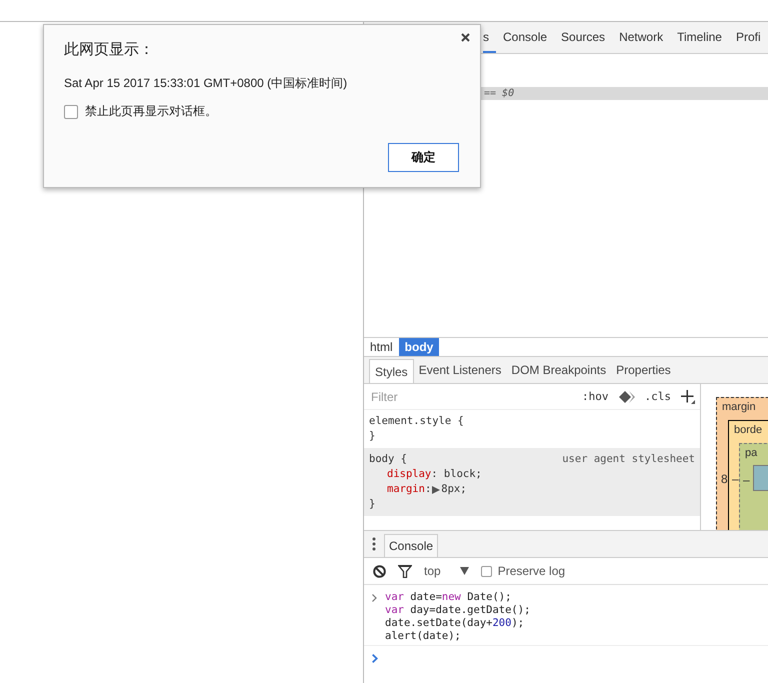  Describe the element at coordinates (423, 636) in the screenshot. I see `code-line: alert(date);` at that location.